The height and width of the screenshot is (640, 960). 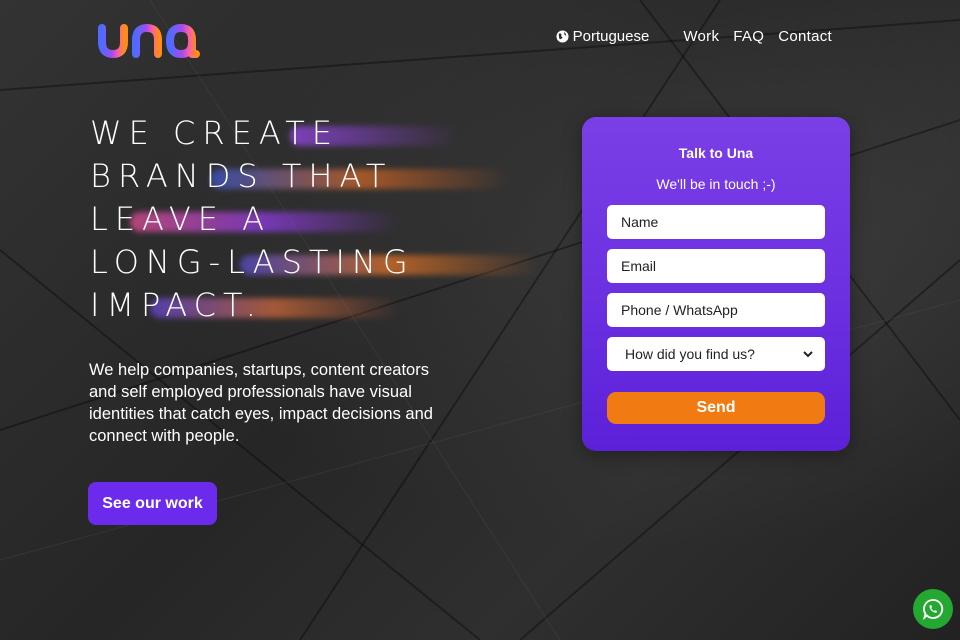 What do you see at coordinates (716, 408) in the screenshot?
I see `send-button: Send` at bounding box center [716, 408].